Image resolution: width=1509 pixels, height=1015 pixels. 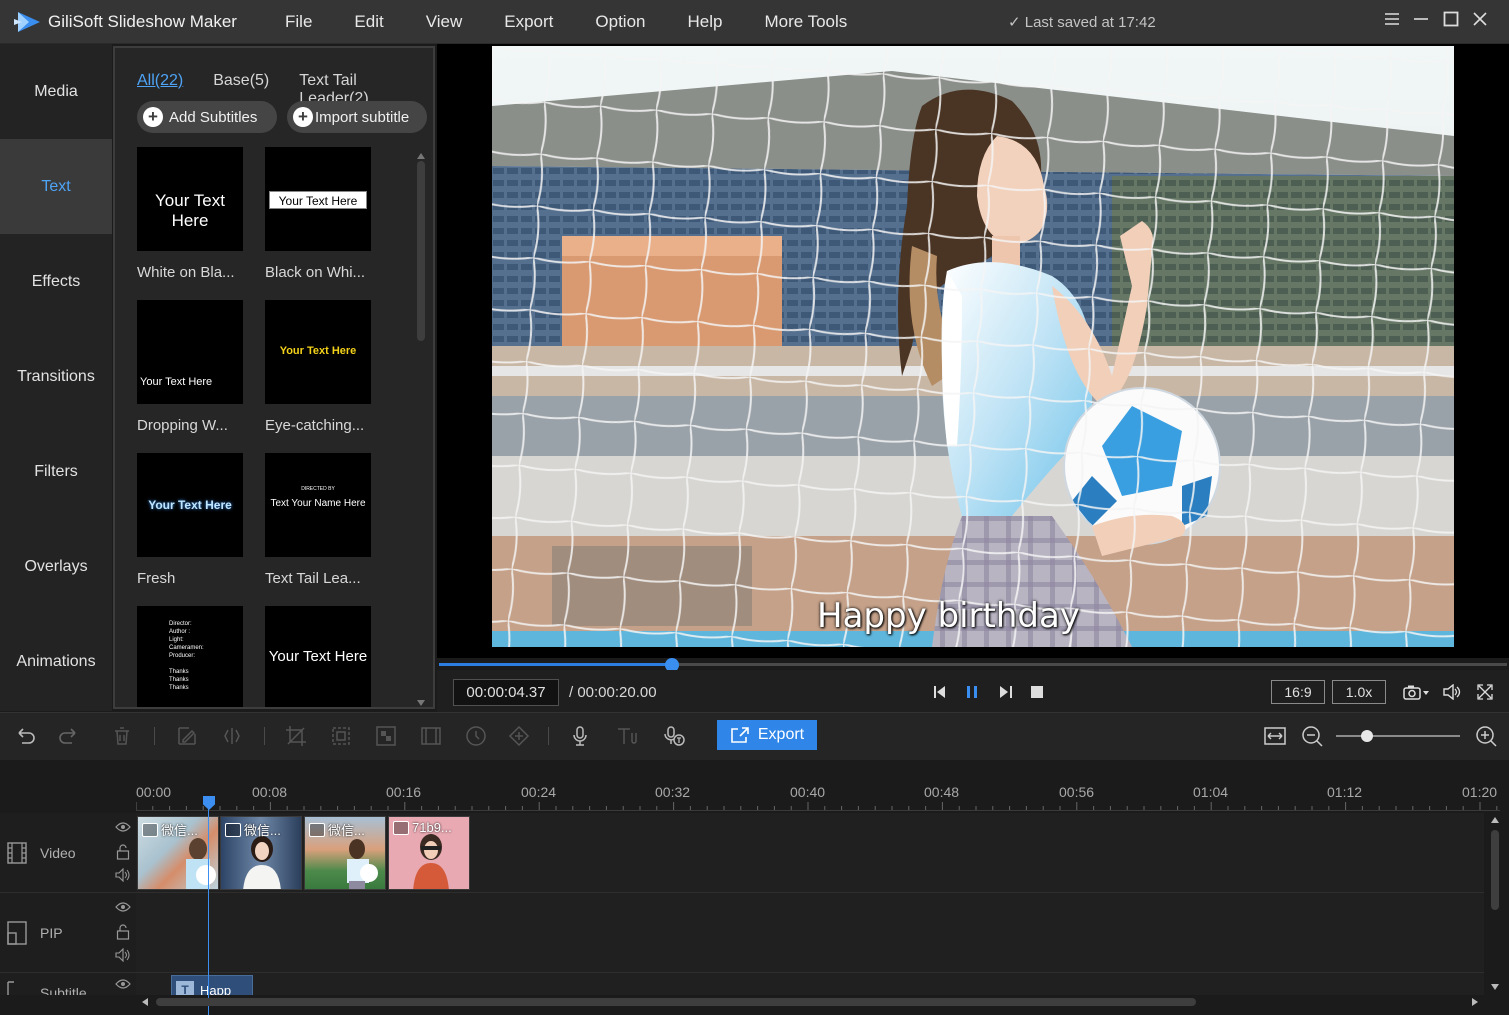 I want to click on stop-icon, so click(x=1037, y=692).